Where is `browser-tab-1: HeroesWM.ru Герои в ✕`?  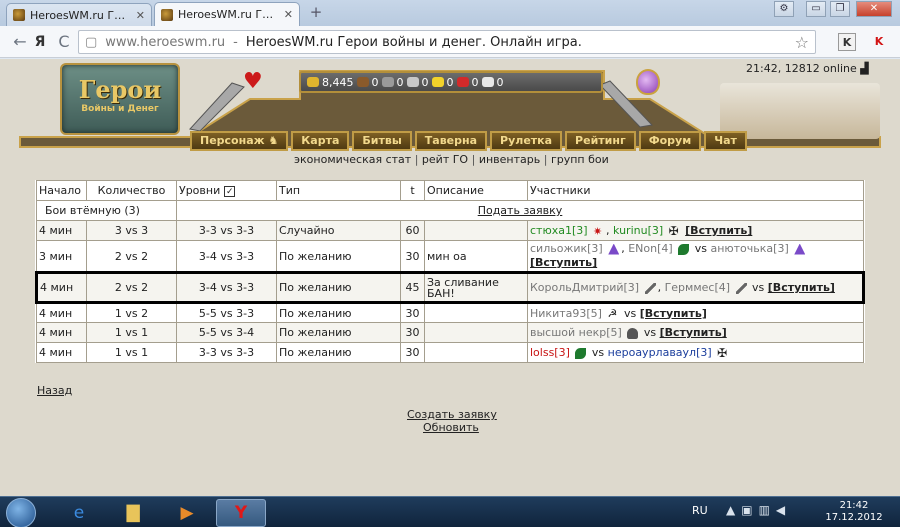 browser-tab-1: HeroesWM.ru Герои в ✕ is located at coordinates (79, 14).